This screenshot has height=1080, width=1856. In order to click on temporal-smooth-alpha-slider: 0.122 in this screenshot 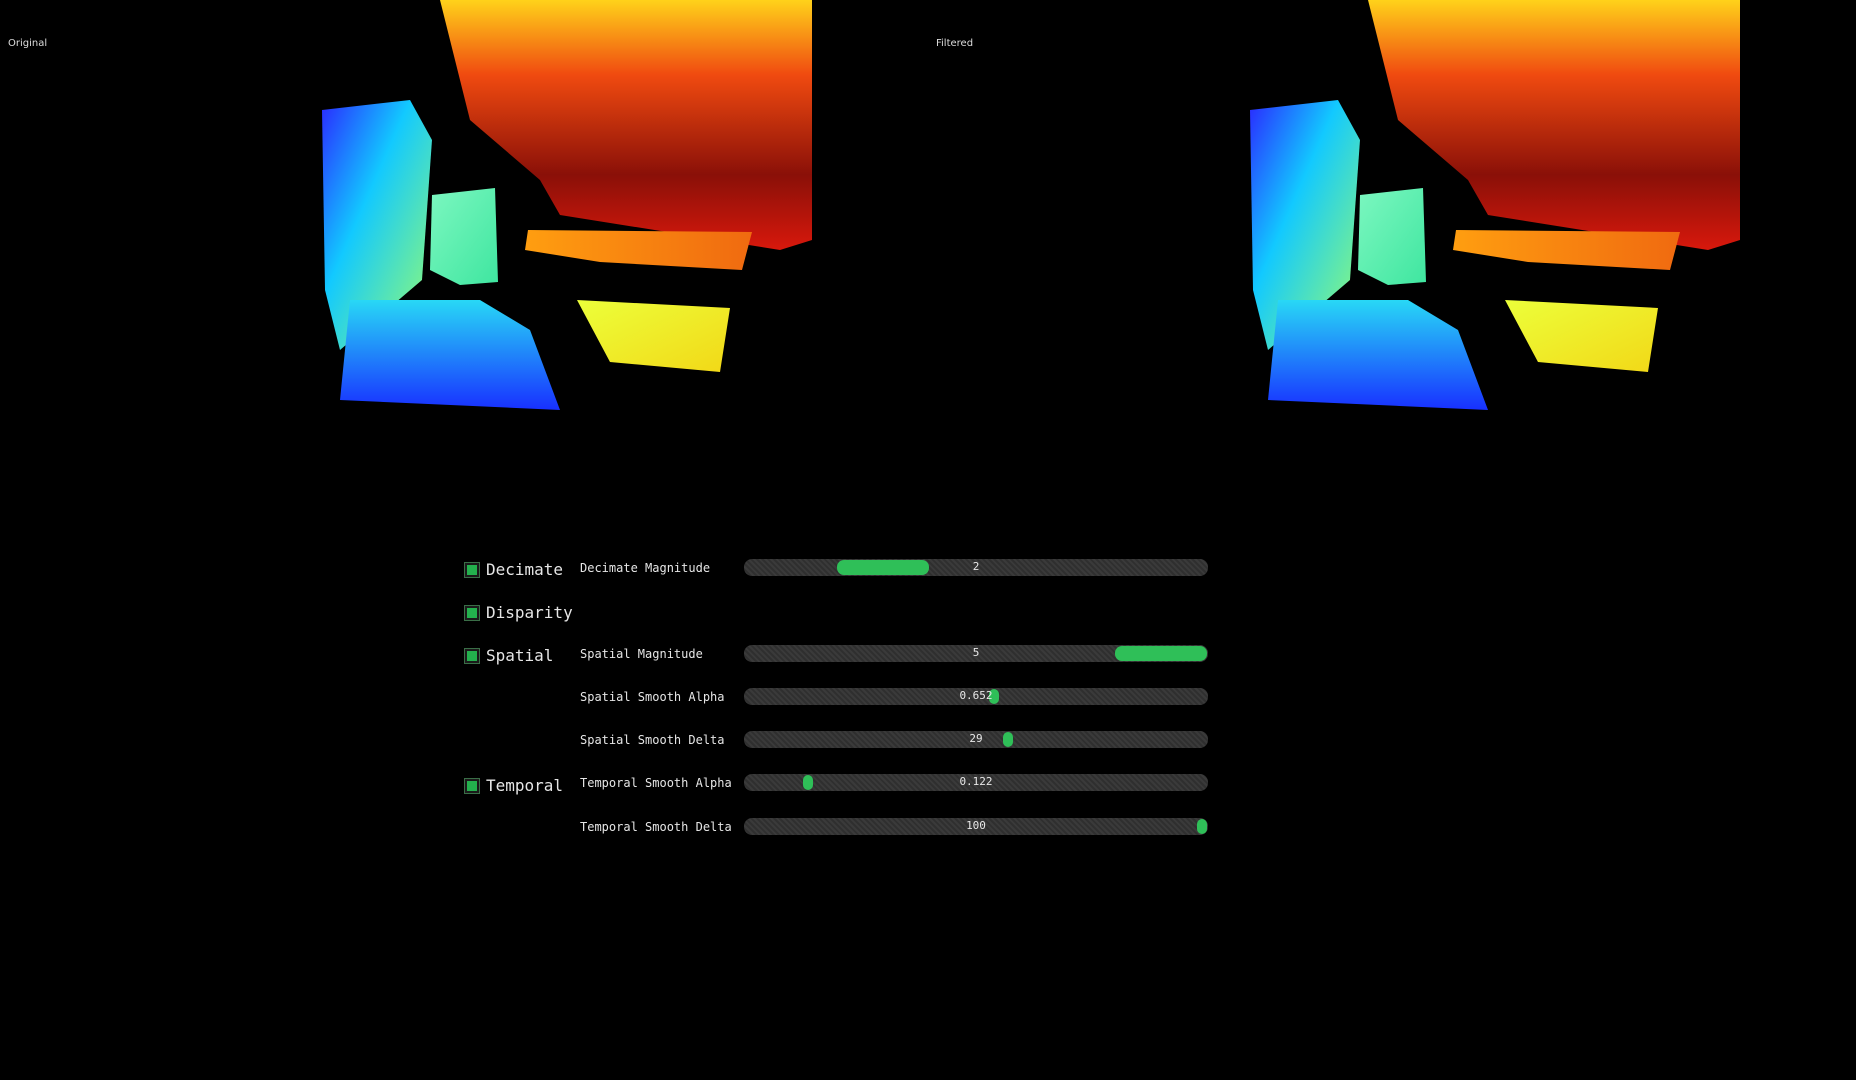, I will do `click(976, 782)`.